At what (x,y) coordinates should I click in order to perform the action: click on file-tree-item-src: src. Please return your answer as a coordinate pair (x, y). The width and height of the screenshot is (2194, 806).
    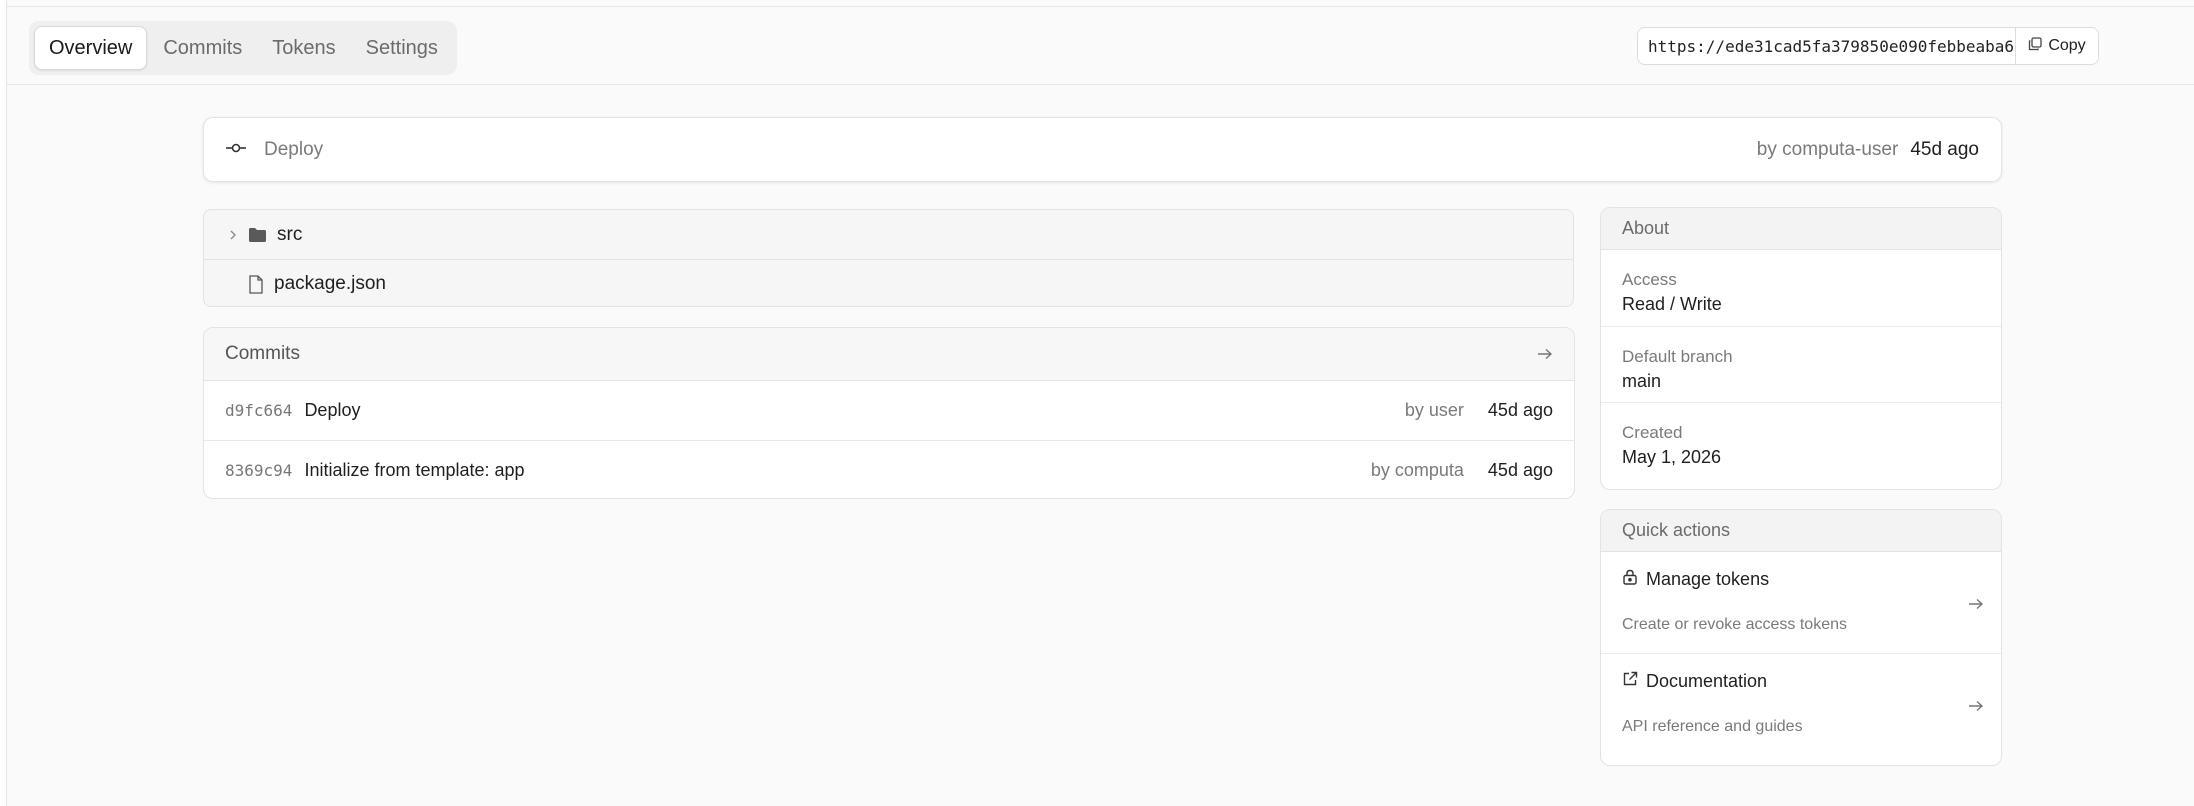
    Looking at the image, I should click on (888, 234).